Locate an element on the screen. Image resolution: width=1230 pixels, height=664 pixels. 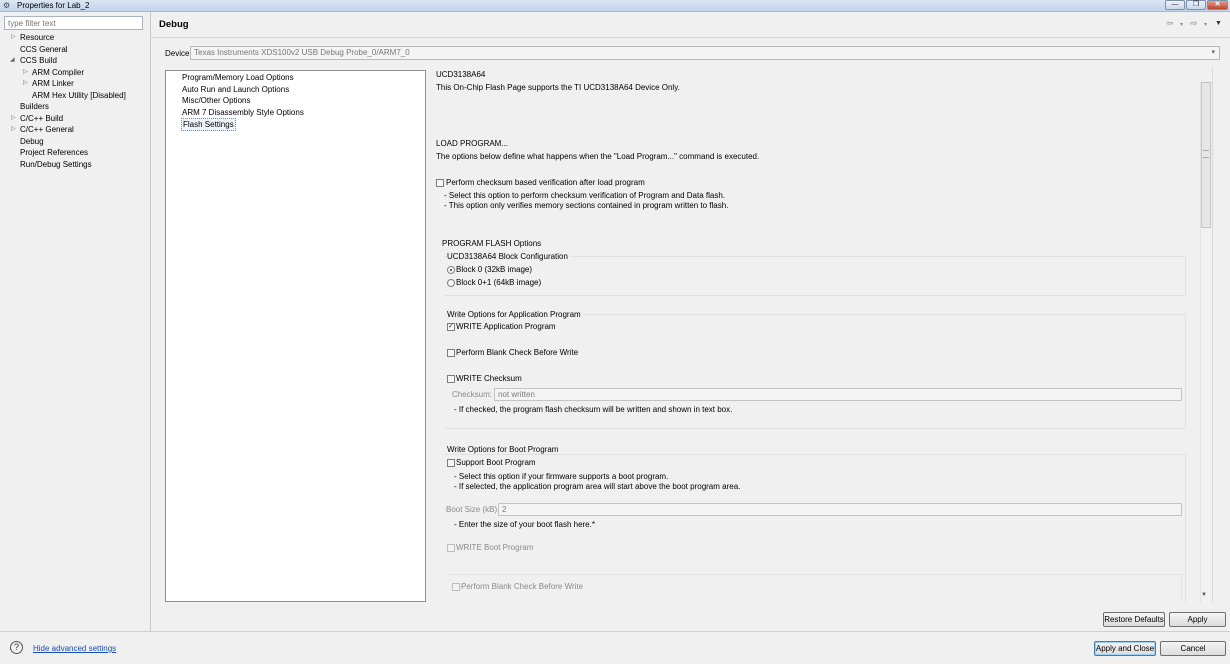
filter-input is located at coordinates (73, 23).